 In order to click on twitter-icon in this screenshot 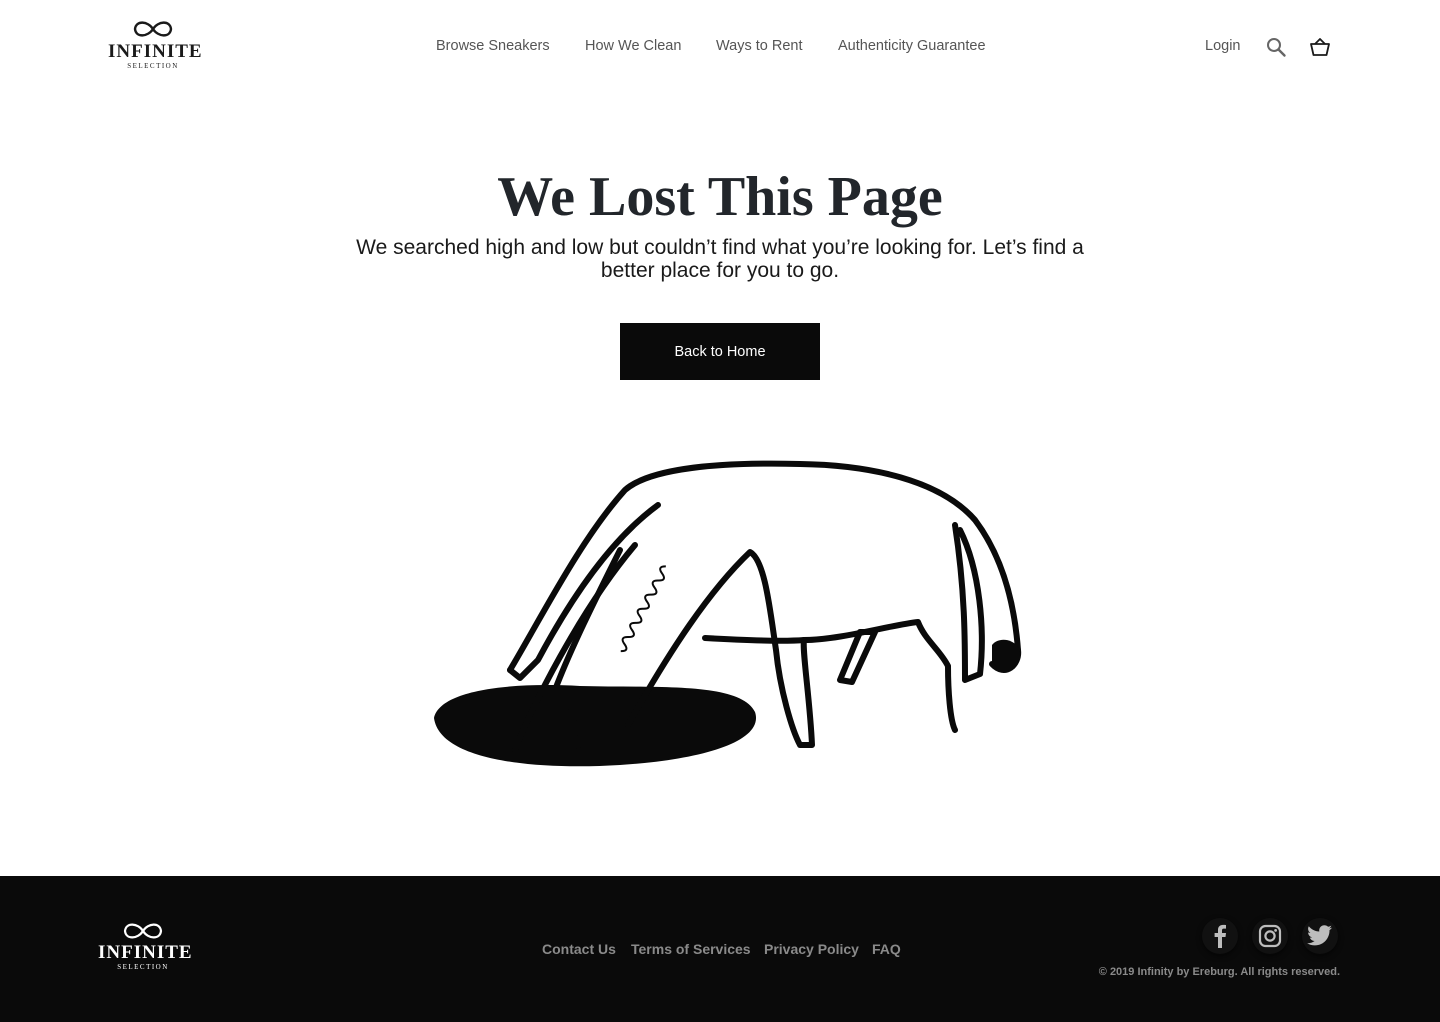, I will do `click(1320, 936)`.